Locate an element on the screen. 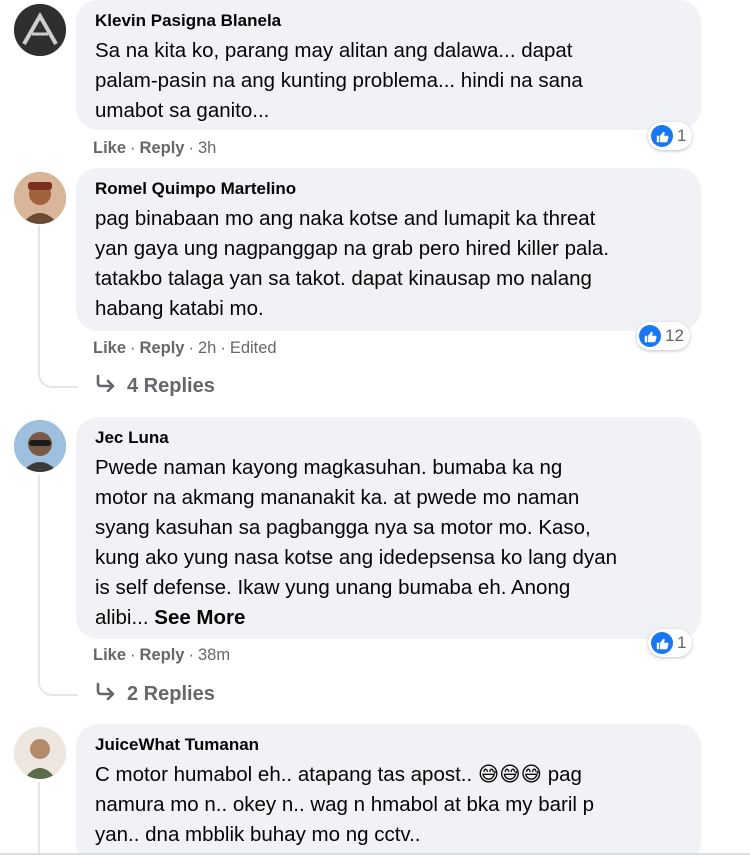  emoji-group: 😅😅😅 is located at coordinates (510, 774).